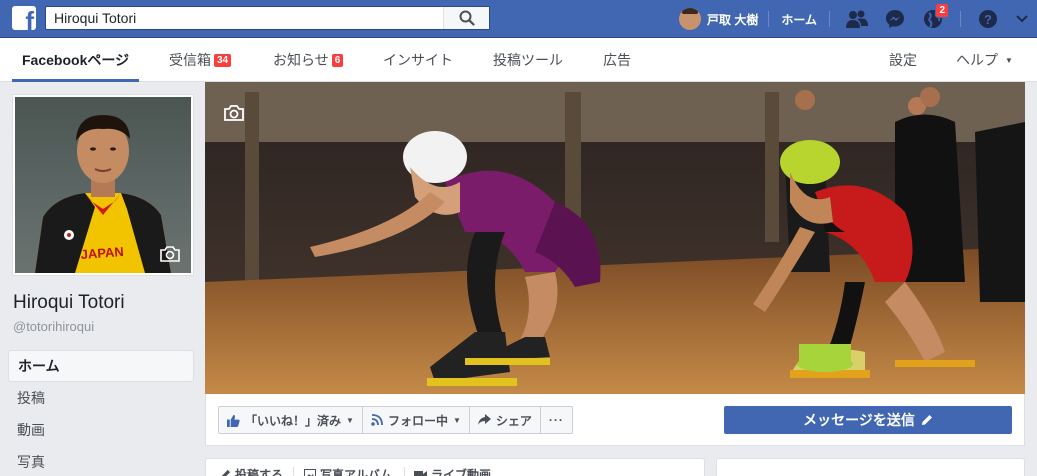 The height and width of the screenshot is (476, 1037). I want to click on tab-label: 投稿ツール, so click(528, 60).